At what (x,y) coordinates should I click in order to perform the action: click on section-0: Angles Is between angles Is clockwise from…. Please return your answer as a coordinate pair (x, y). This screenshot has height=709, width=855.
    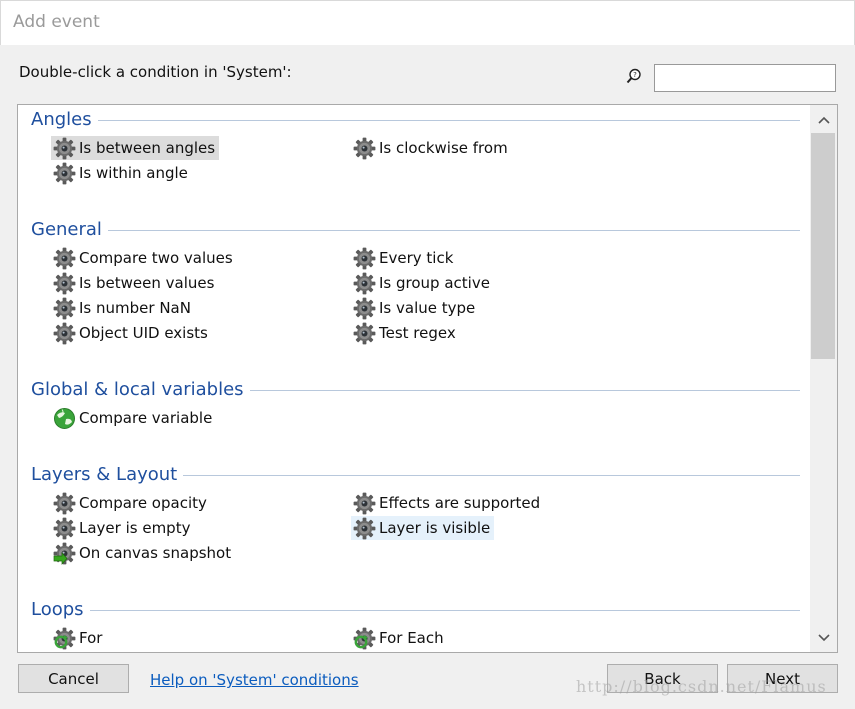
    Looking at the image, I should click on (414, 144).